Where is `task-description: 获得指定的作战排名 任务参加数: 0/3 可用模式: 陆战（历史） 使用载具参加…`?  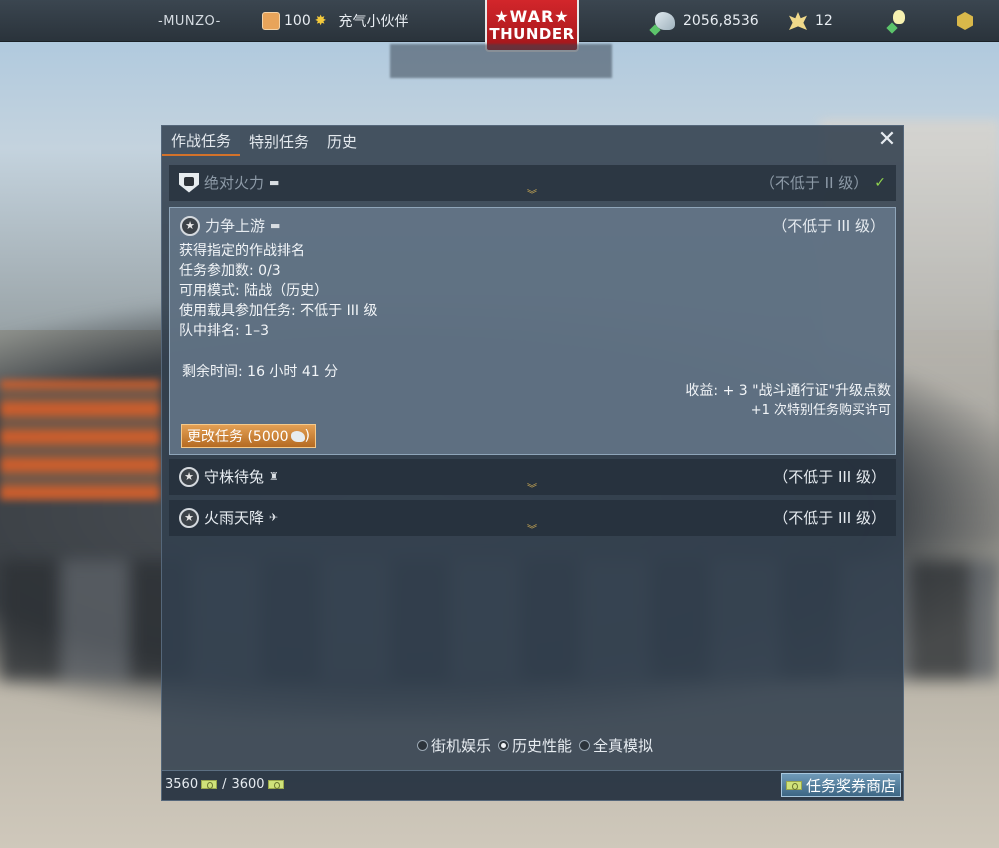
task-description: 获得指定的作战排名 任务参加数: 0/3 可用模式: 陆战（历史） 使用载具参加… is located at coordinates (278, 291).